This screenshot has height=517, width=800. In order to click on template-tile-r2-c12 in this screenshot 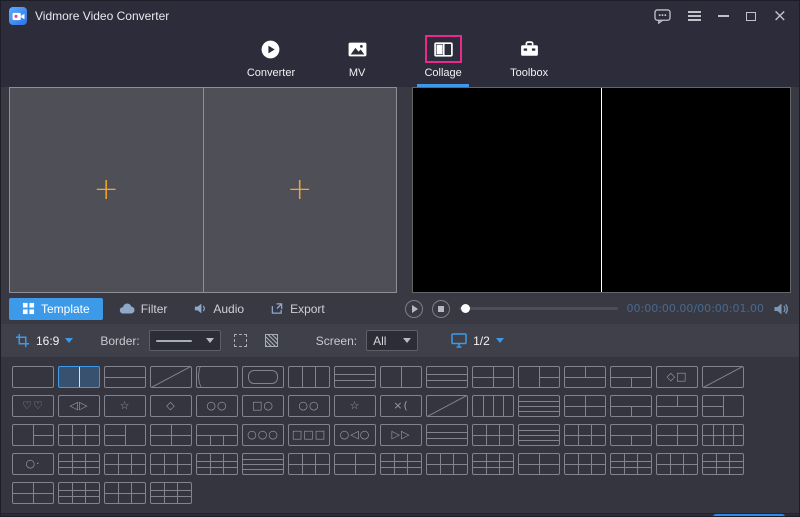, I will do `click(585, 406)`.